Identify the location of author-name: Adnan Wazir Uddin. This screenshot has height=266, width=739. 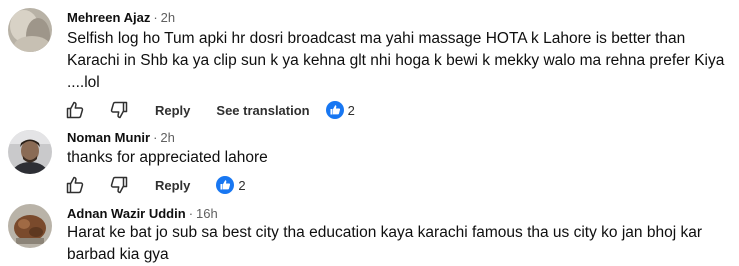
(126, 213).